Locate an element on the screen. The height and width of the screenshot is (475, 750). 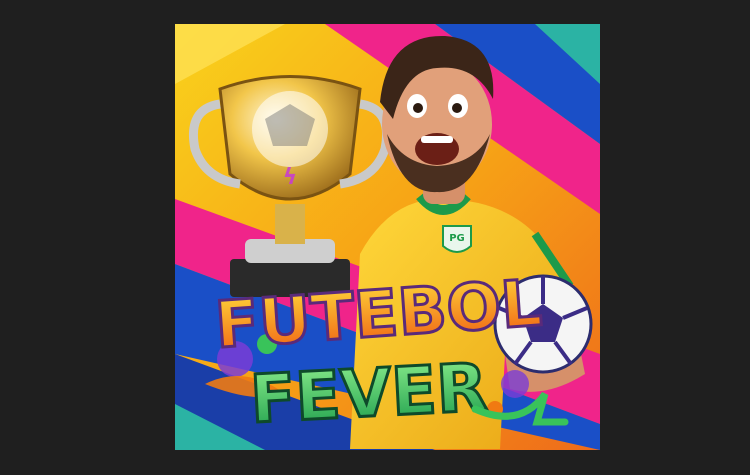
svg-text: ϟ is located at coordinates (290, 177).